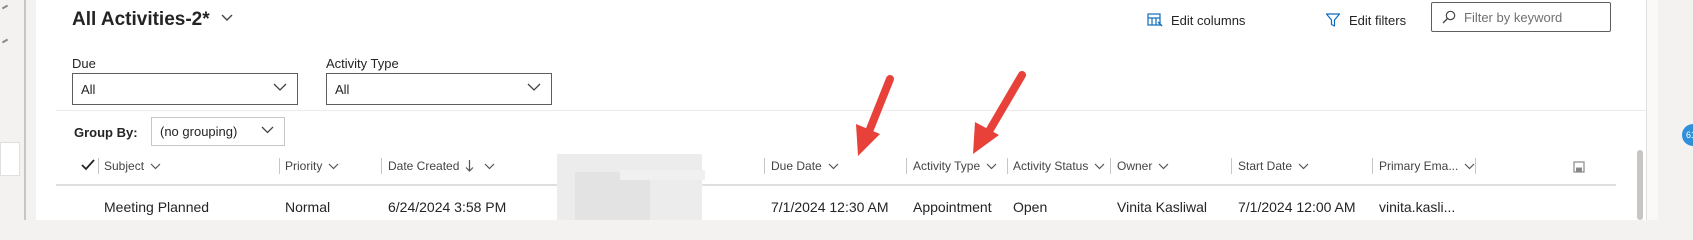  I want to click on edit-filters-label: Edit filters, so click(1378, 20).